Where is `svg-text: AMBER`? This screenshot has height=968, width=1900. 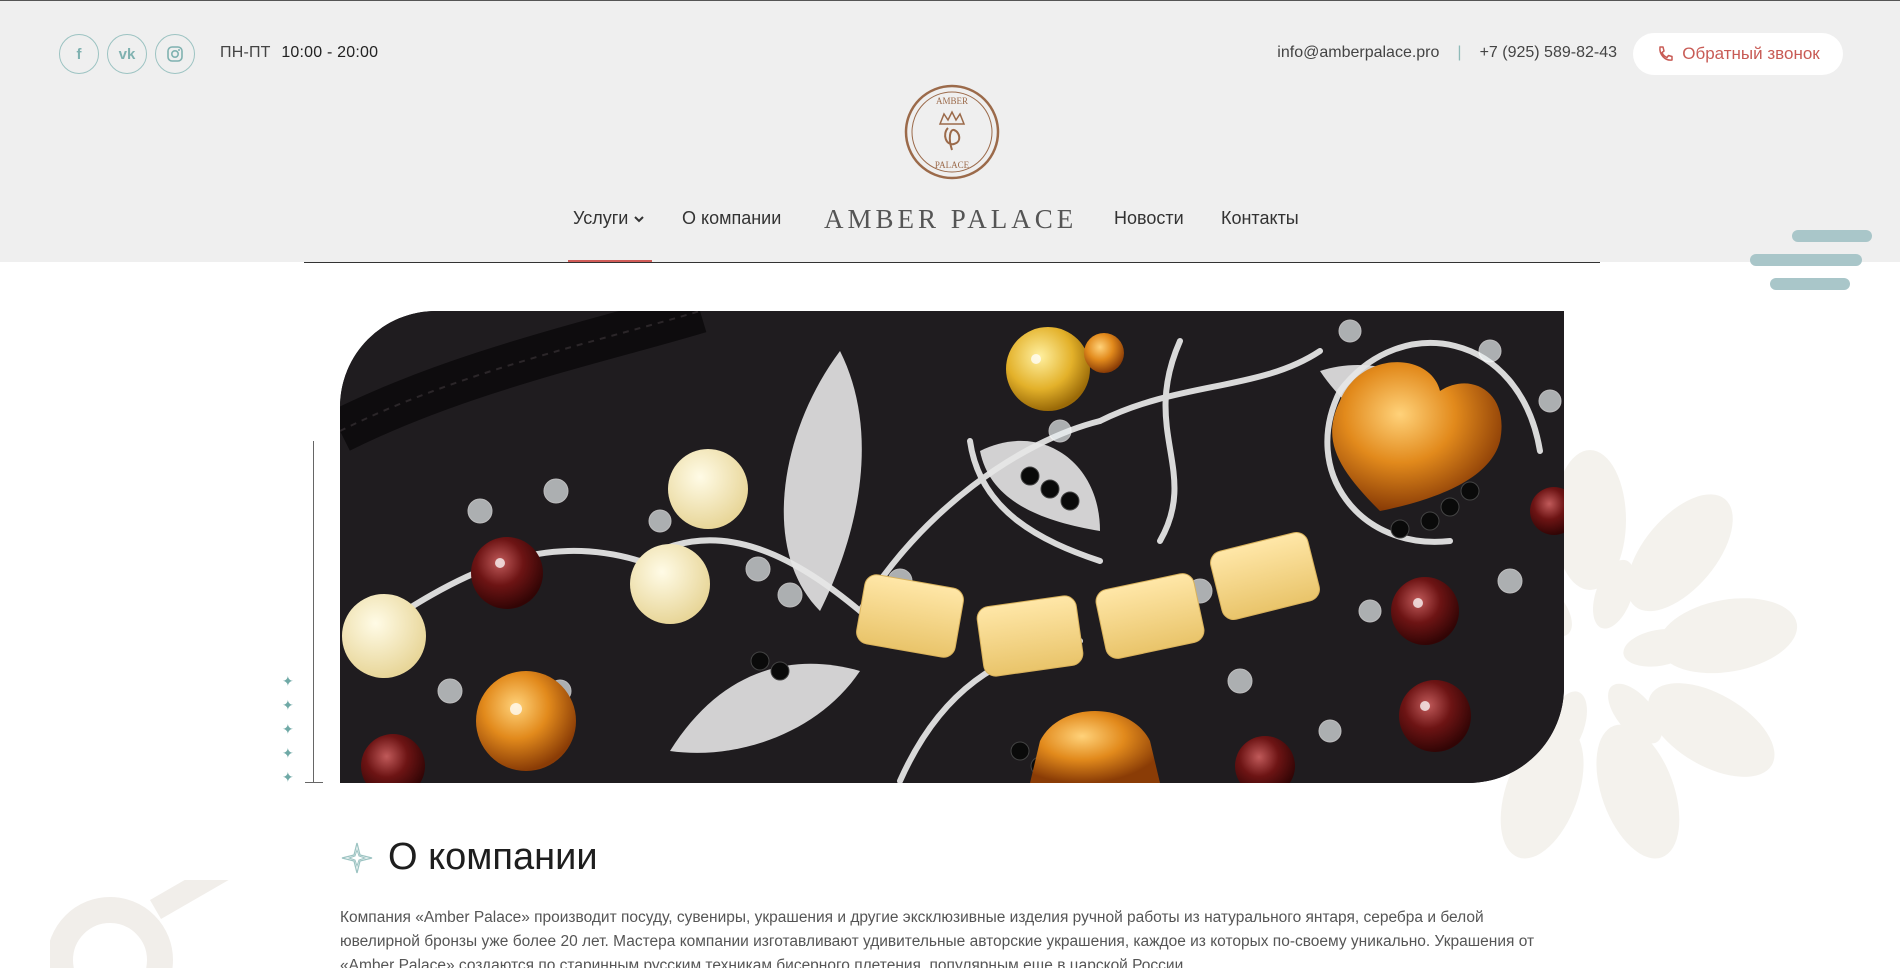 svg-text: AMBER is located at coordinates (952, 101).